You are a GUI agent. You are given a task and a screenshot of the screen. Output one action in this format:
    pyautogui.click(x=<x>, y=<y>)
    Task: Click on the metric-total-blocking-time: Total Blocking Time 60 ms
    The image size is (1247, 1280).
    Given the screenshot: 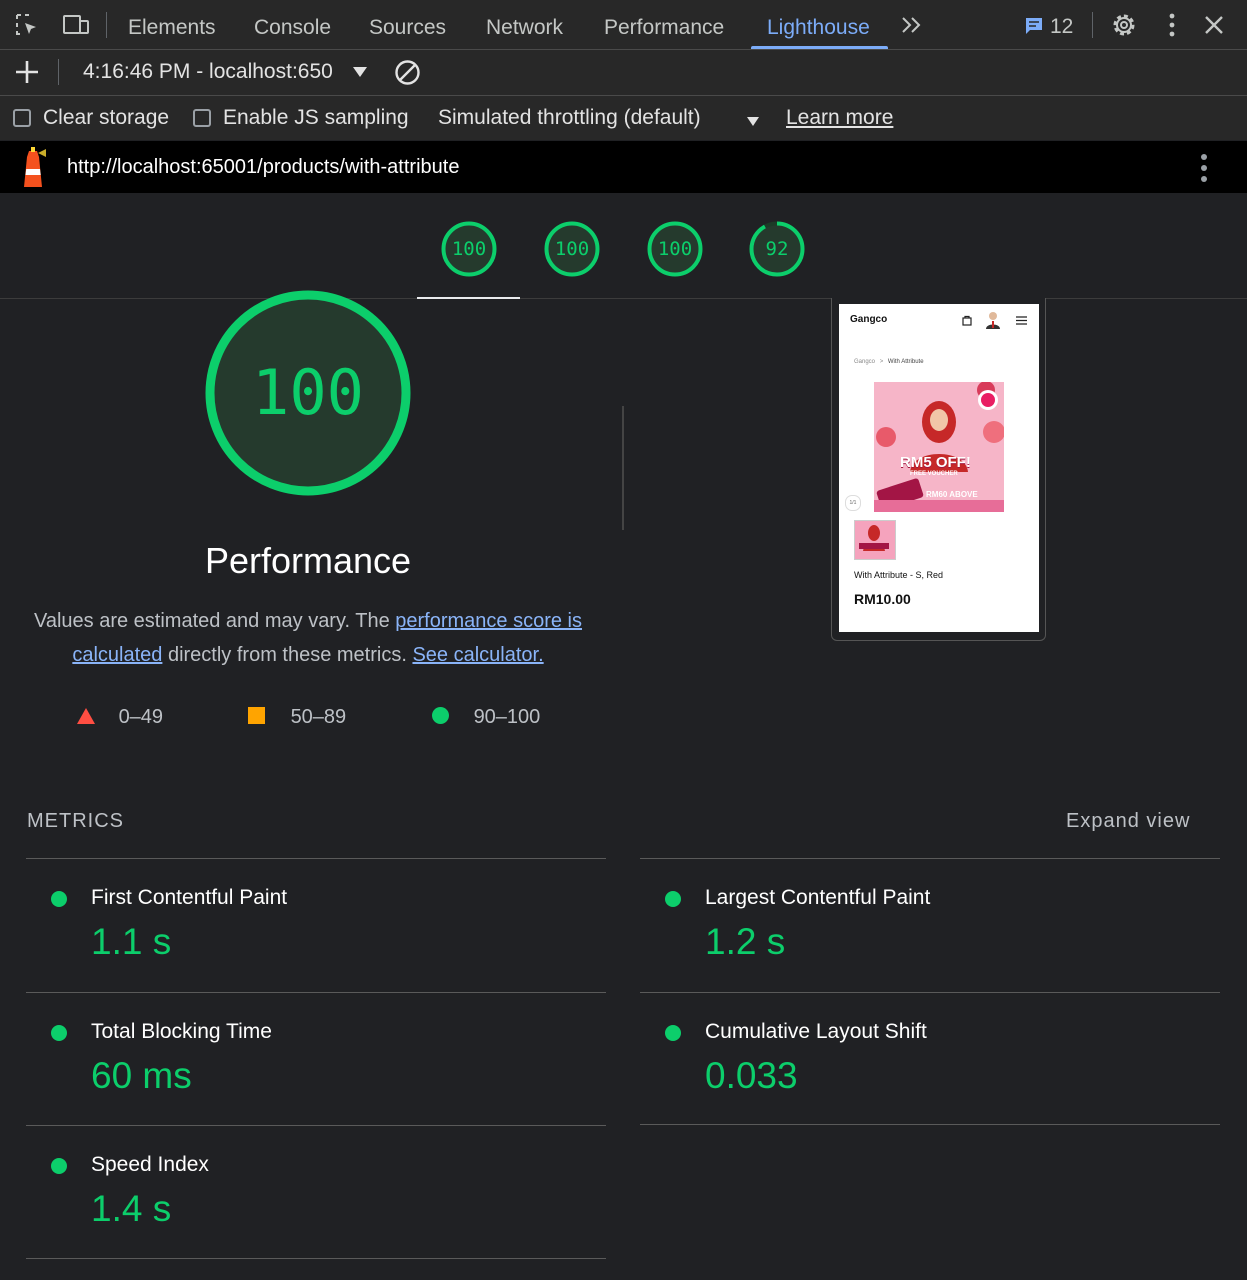 What is the action you would take?
    pyautogui.click(x=316, y=1059)
    